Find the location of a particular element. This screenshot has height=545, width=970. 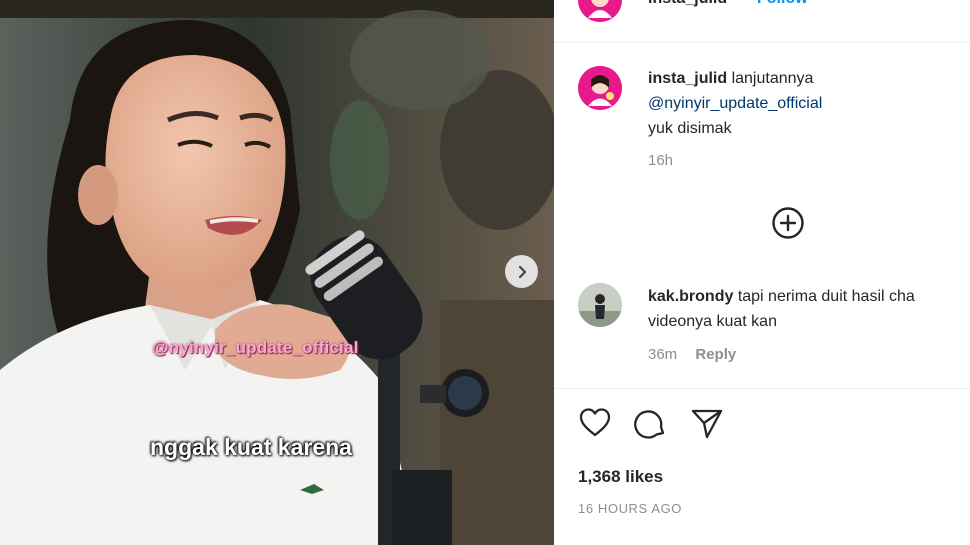

chevron-right-icon is located at coordinates (522, 271).